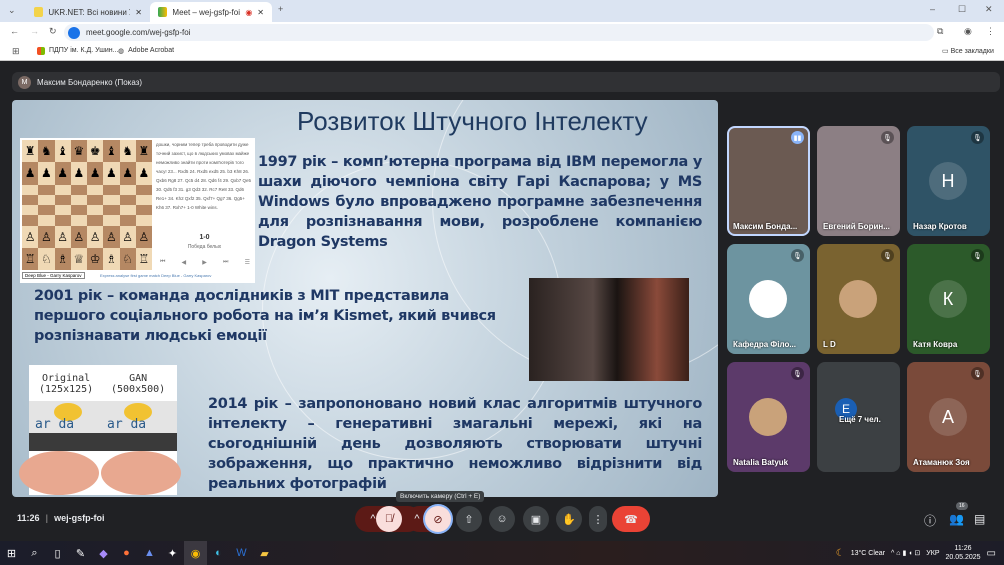  I want to click on minimize-icon: –, so click(932, 9).